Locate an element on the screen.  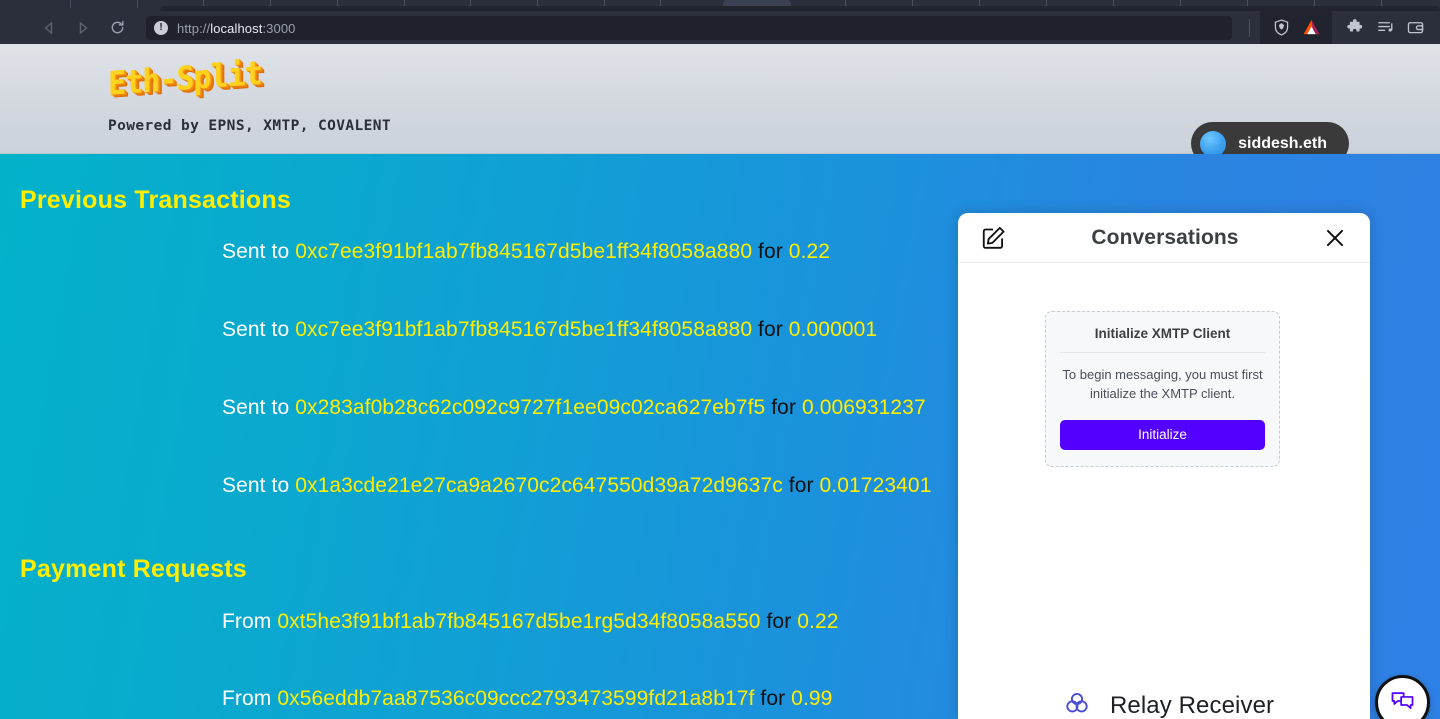
app-tagline: Powered by EPNS, XMTP, COVALENT is located at coordinates (250, 126).